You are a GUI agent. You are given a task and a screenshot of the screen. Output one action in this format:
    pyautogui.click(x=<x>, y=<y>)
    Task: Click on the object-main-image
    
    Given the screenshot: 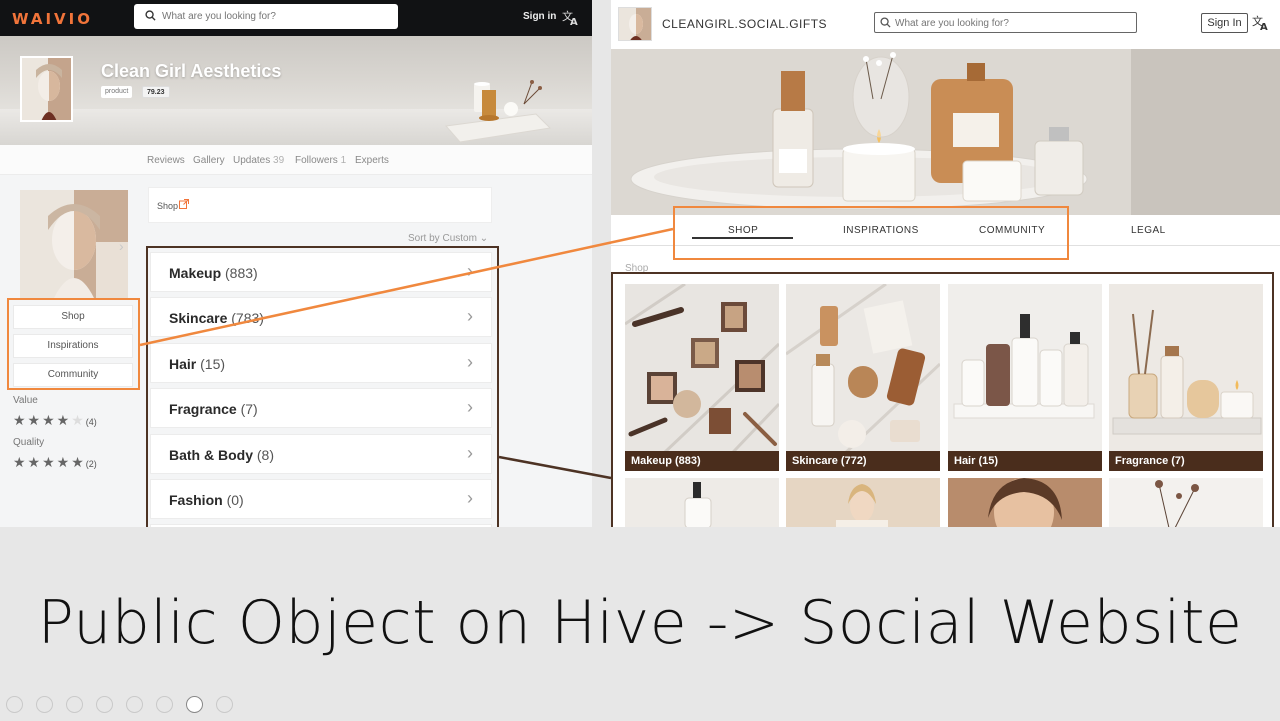 What is the action you would take?
    pyautogui.click(x=74, y=244)
    